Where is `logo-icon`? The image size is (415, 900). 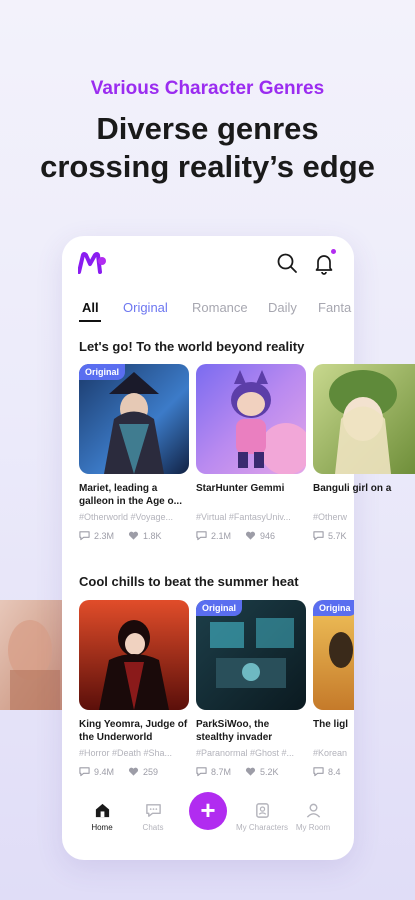
logo-icon is located at coordinates (92, 263).